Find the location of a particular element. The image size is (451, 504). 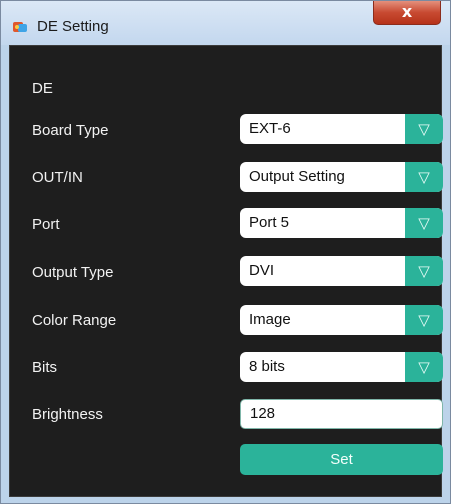

close-icon: x is located at coordinates (407, 11).